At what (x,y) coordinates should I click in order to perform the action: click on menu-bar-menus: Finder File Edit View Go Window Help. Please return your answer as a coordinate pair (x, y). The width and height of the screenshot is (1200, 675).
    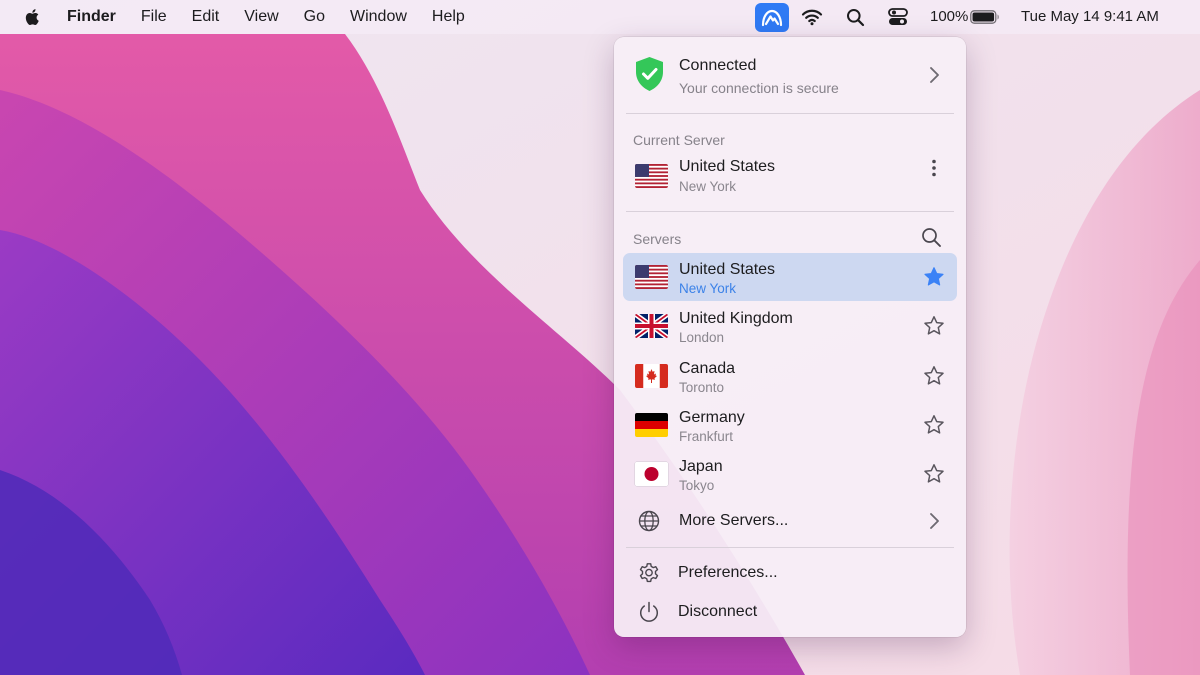
    Looking at the image, I should click on (278, 17).